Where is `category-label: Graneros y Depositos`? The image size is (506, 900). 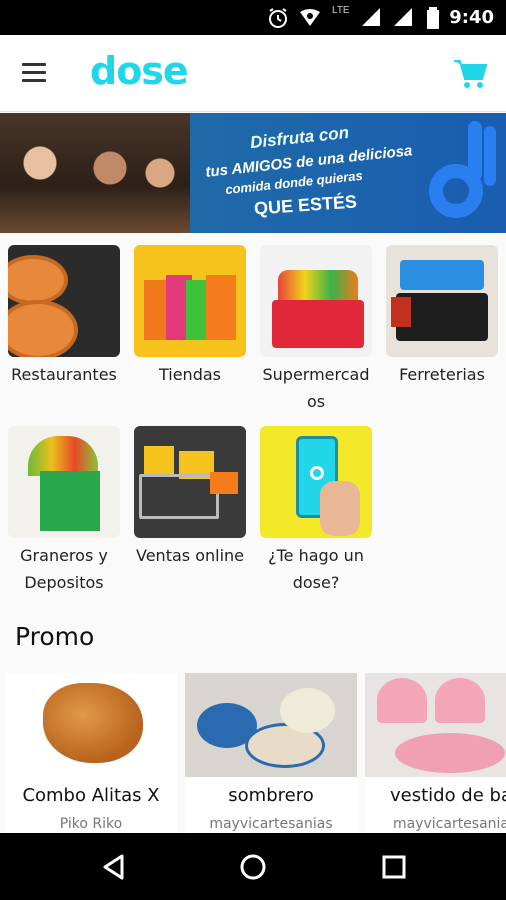
category-label: Graneros y Depositos is located at coordinates (64, 569).